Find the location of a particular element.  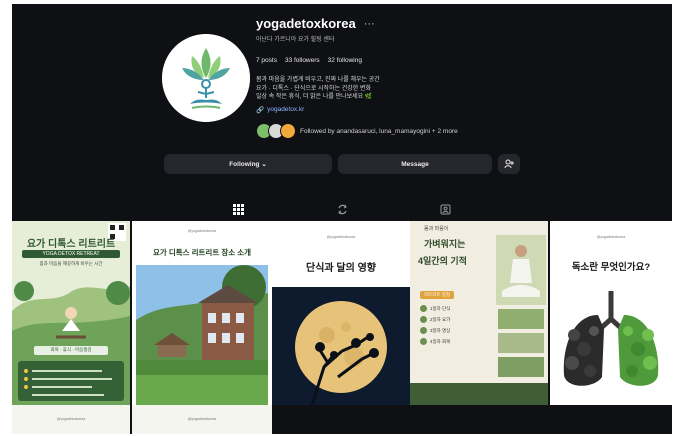

message-button: Message is located at coordinates (415, 164).